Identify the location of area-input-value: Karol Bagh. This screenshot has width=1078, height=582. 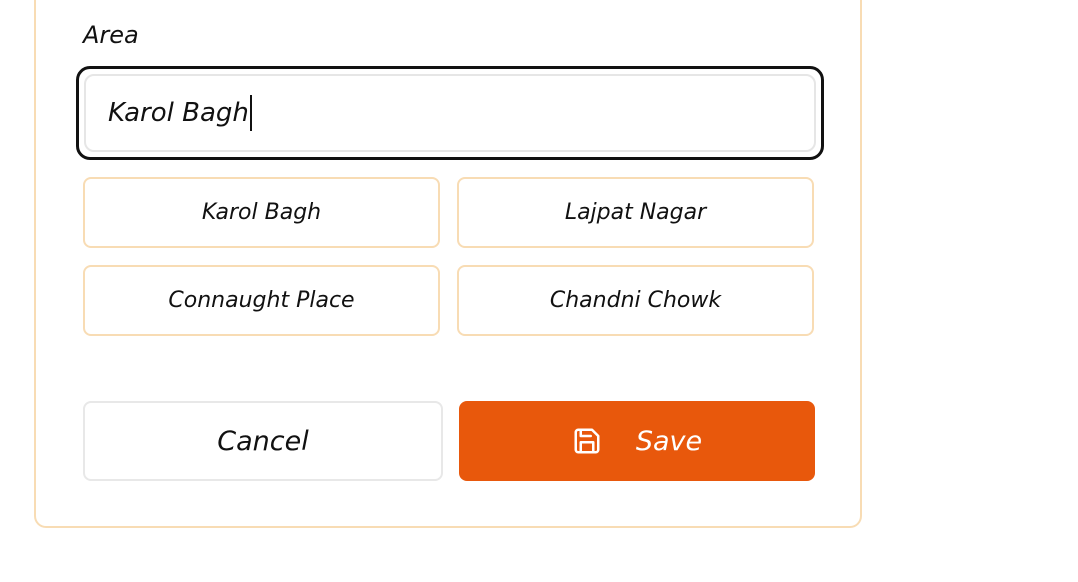
(178, 113).